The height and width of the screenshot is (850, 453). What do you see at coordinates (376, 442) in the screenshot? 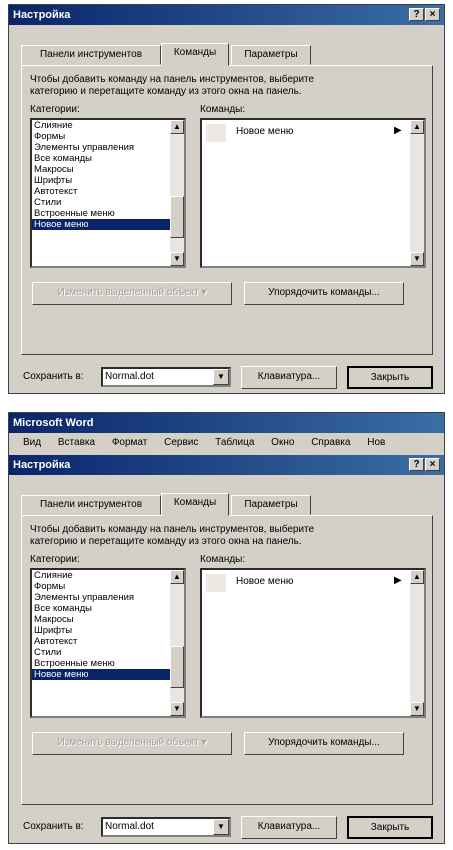
I see `menu-item-new: Нов` at bounding box center [376, 442].